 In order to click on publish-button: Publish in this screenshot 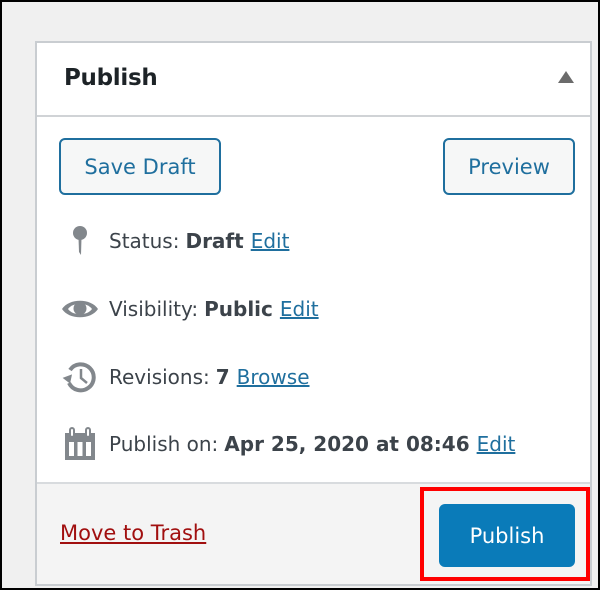, I will do `click(507, 535)`.